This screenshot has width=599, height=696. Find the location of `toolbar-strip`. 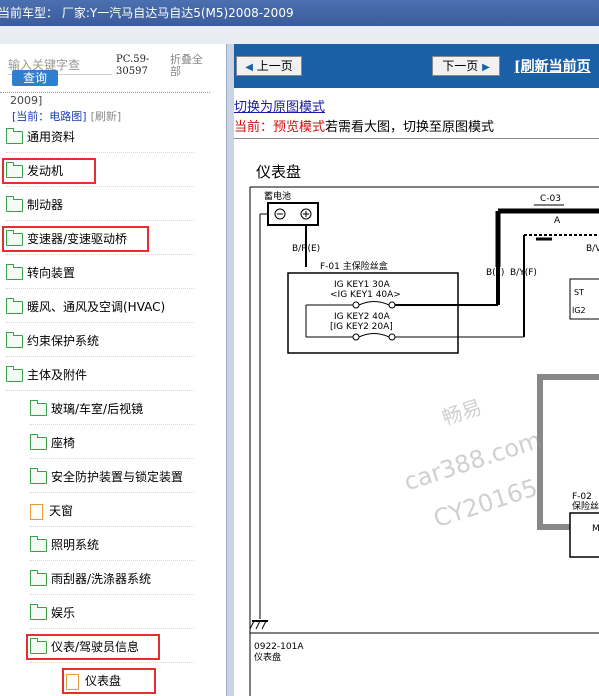

toolbar-strip is located at coordinates (299, 35).